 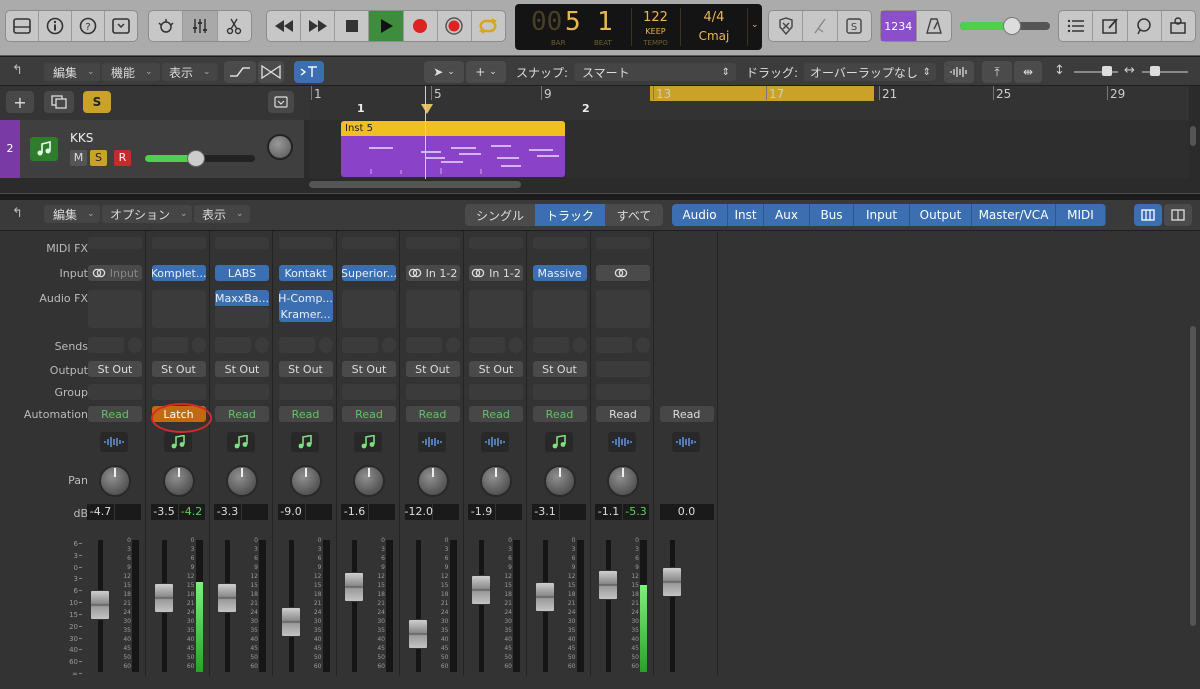 What do you see at coordinates (20, 102) in the screenshot?
I see `add-track-button: +` at bounding box center [20, 102].